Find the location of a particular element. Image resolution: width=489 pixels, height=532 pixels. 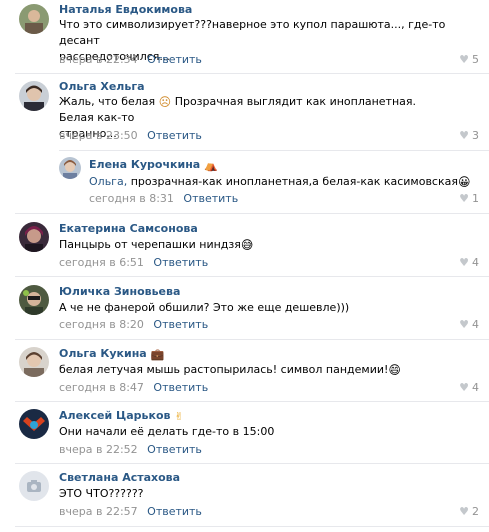

comment-meta: сегодня в 6:51 Ответить is located at coordinates (133, 263).